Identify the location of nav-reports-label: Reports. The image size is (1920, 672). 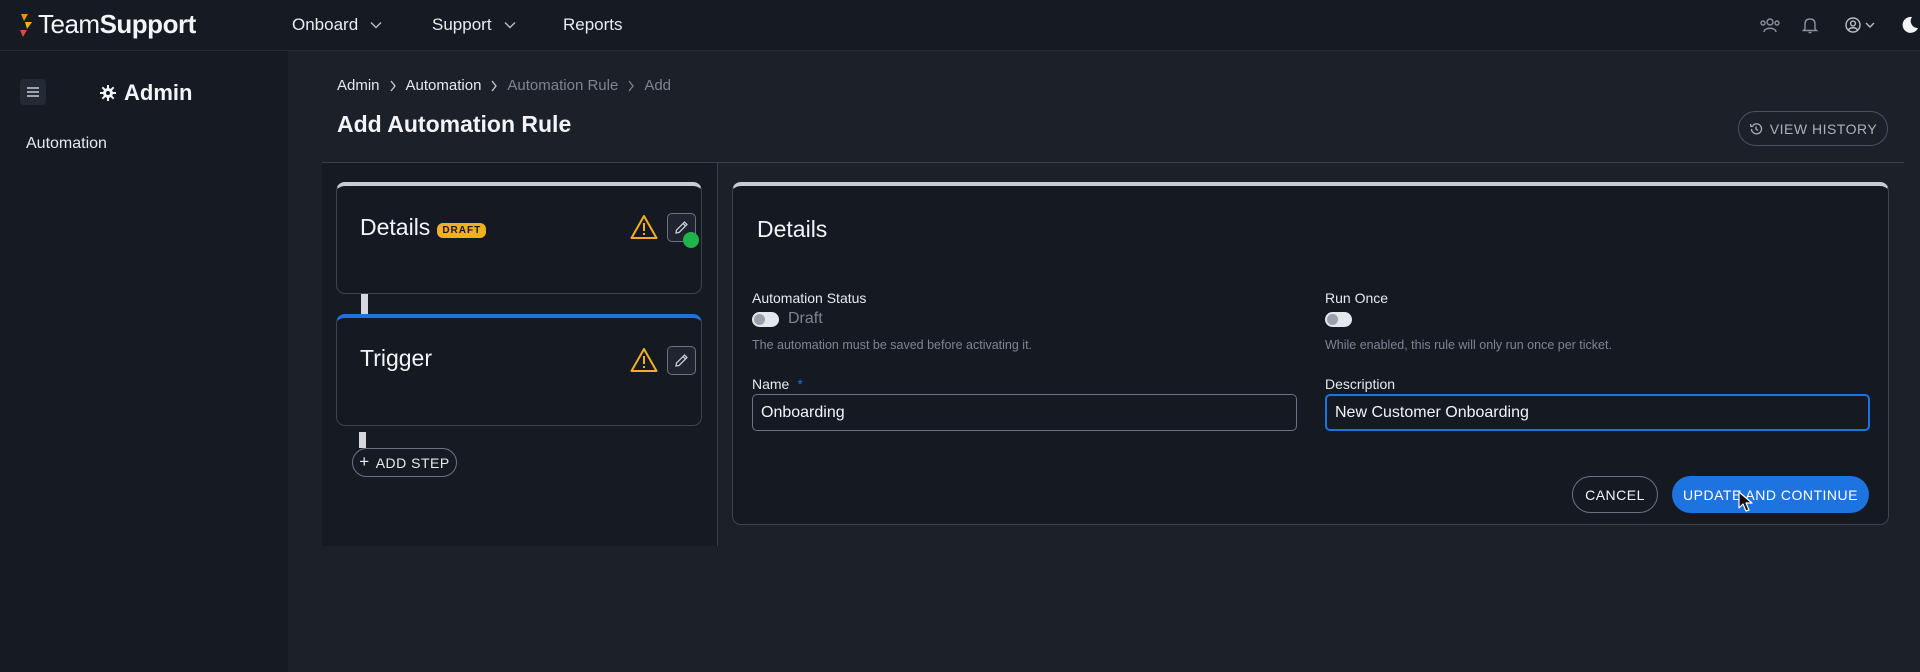
(593, 24).